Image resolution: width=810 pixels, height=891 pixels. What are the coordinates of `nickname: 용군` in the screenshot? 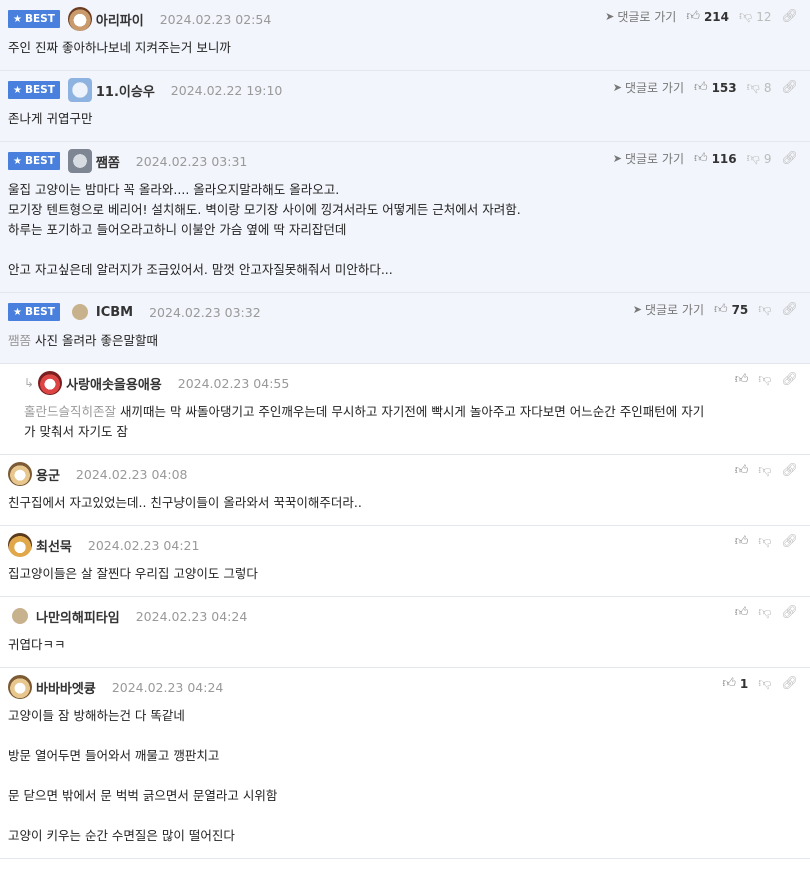 It's located at (48, 474).